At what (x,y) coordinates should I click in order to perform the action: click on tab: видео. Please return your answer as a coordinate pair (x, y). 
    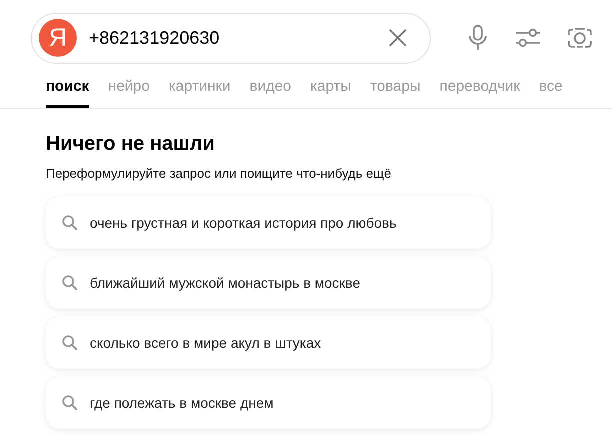
    Looking at the image, I should click on (271, 86).